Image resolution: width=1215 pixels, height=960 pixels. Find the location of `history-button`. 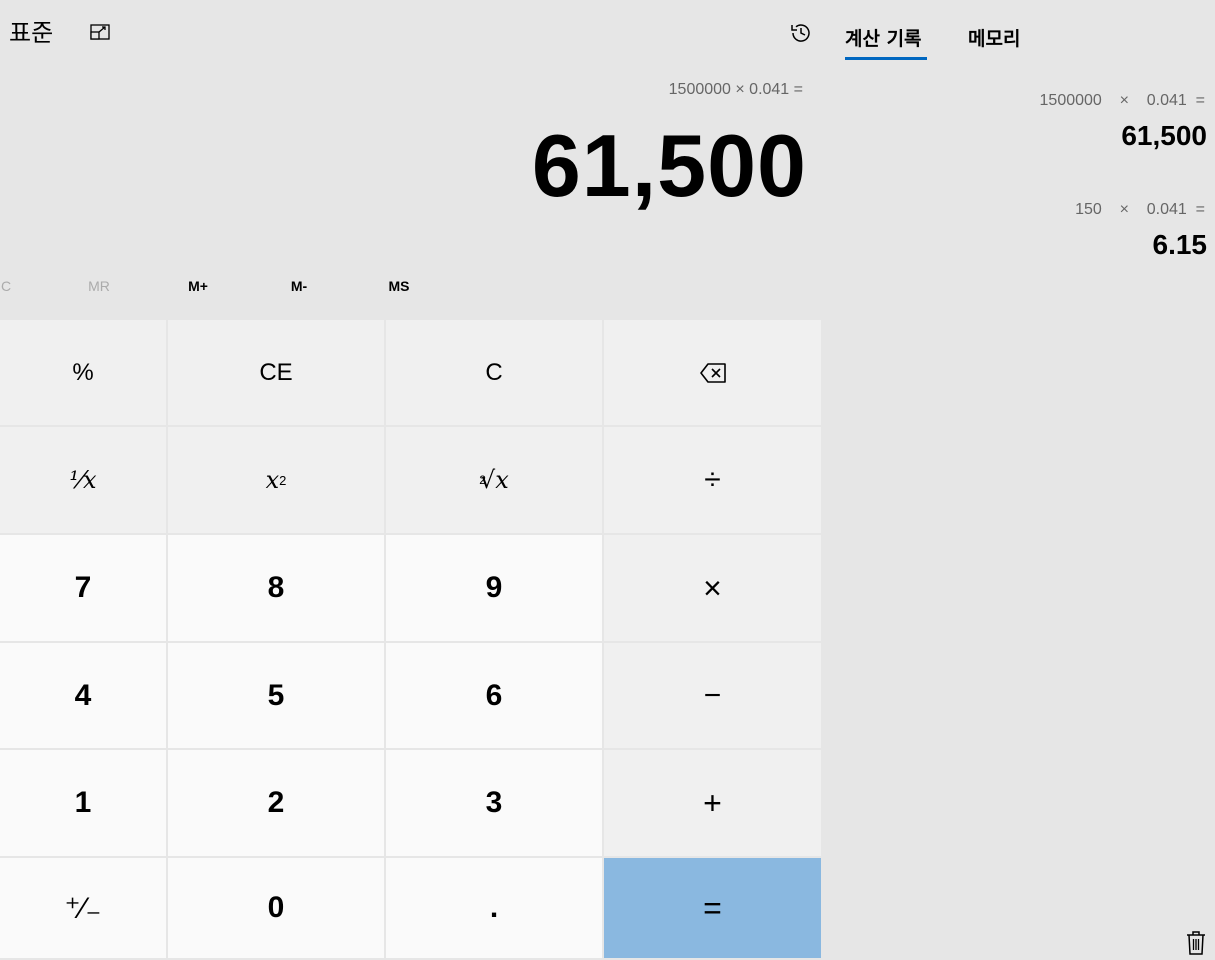

history-button is located at coordinates (801, 33).